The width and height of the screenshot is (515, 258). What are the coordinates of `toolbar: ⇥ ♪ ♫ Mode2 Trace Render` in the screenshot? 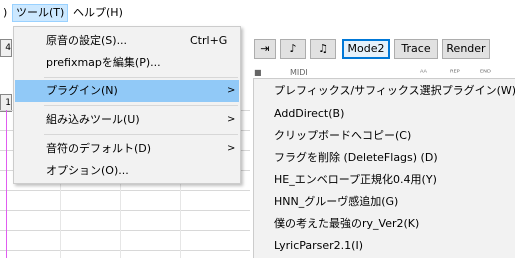 It's located at (382, 49).